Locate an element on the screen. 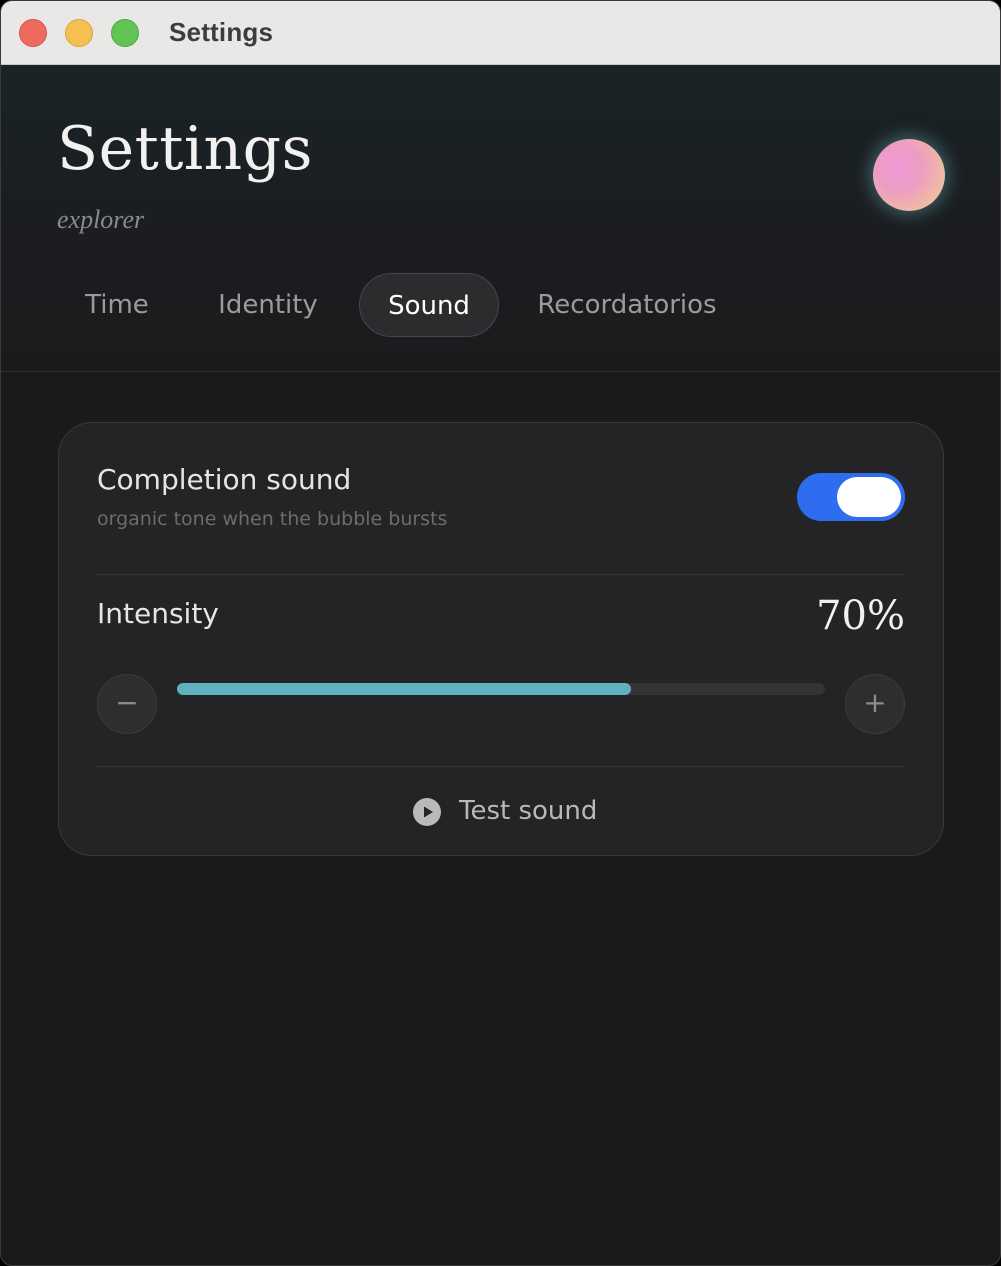 This screenshot has width=1001, height=1266. completion-sound-title: Completion sound is located at coordinates (224, 479).